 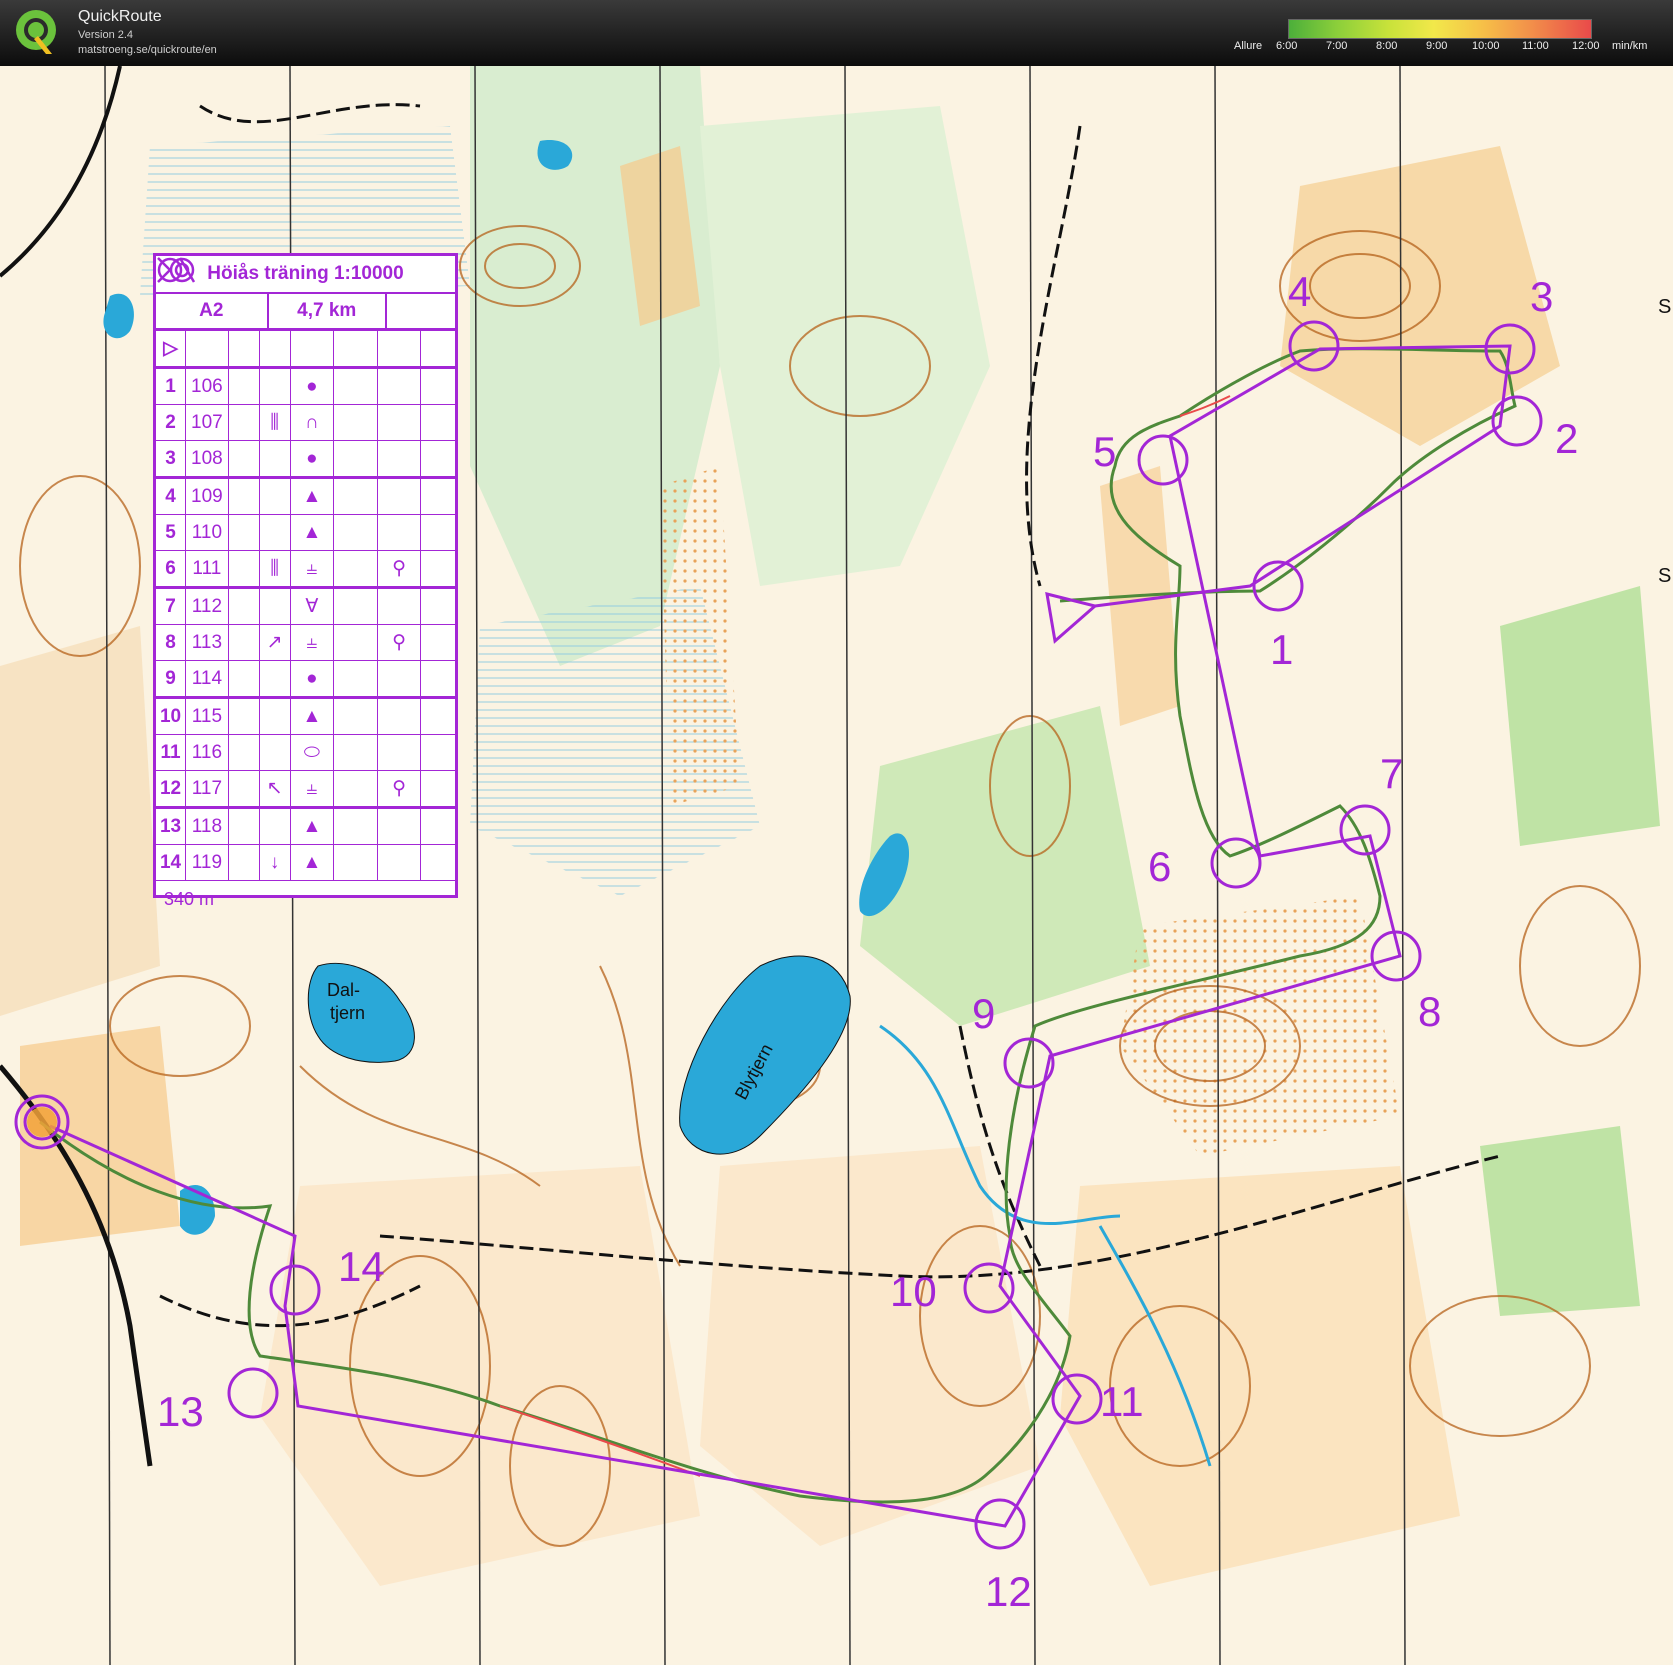 I want to click on card-row-control: 9 114 ●, so click(x=305, y=680).